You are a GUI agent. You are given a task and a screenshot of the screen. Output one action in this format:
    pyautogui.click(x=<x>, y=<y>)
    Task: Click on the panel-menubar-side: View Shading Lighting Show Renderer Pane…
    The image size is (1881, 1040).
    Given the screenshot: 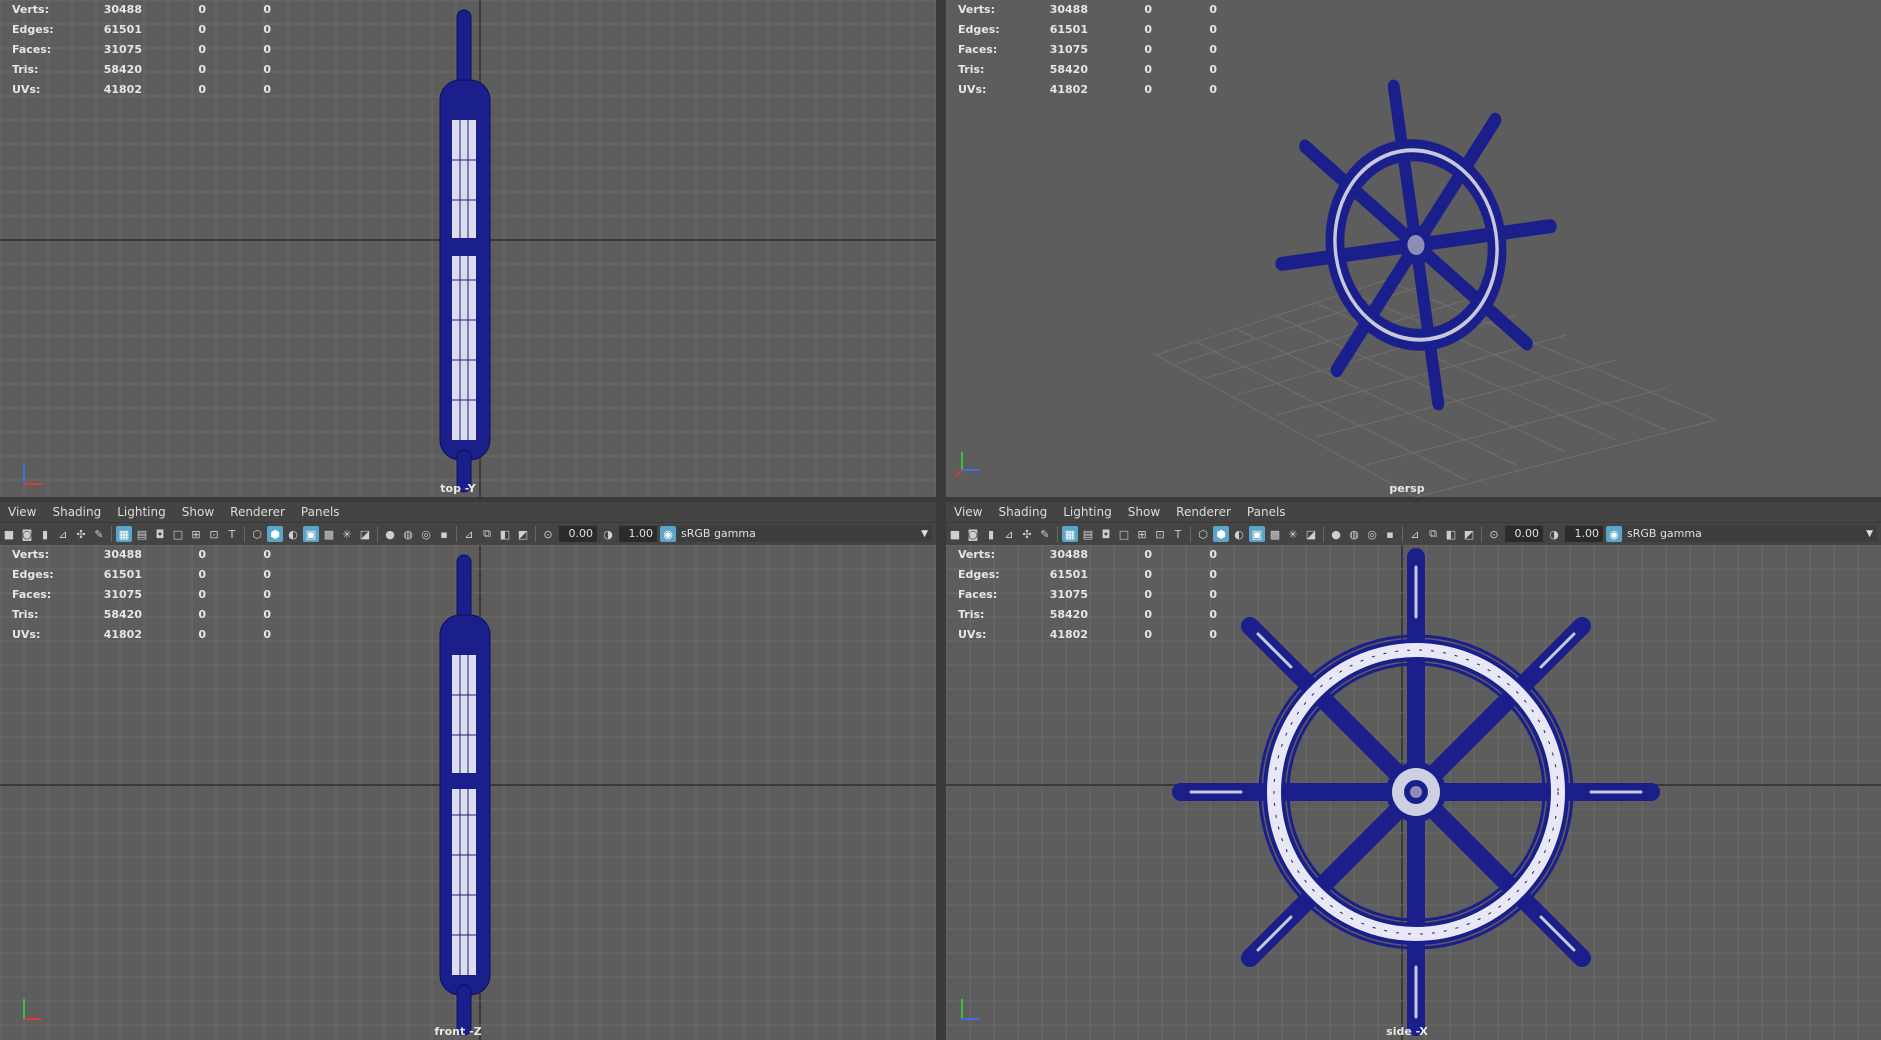 What is the action you would take?
    pyautogui.click(x=1413, y=512)
    